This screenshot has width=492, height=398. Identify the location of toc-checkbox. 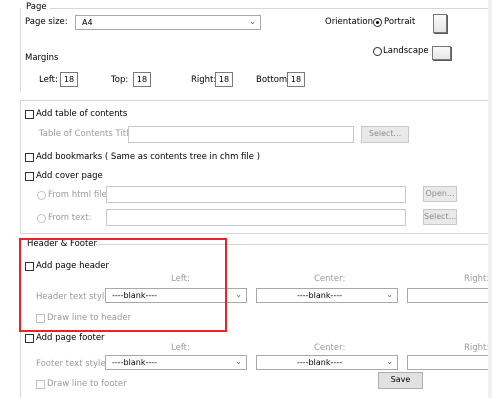
(29, 114).